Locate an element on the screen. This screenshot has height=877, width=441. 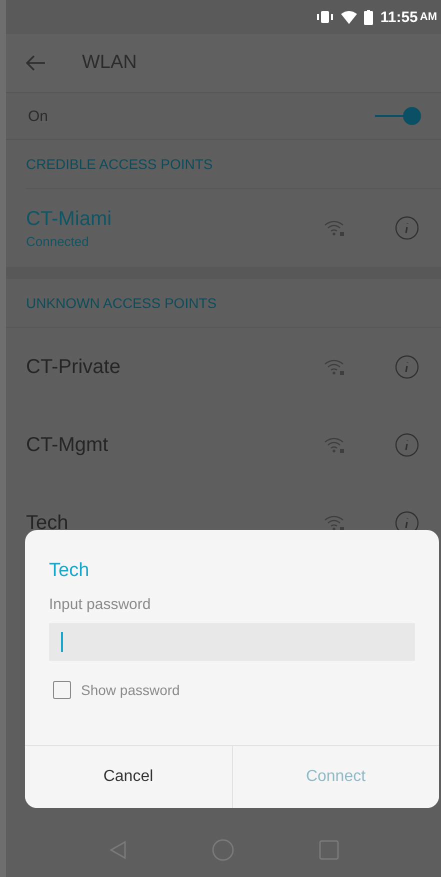
password-field is located at coordinates (232, 642).